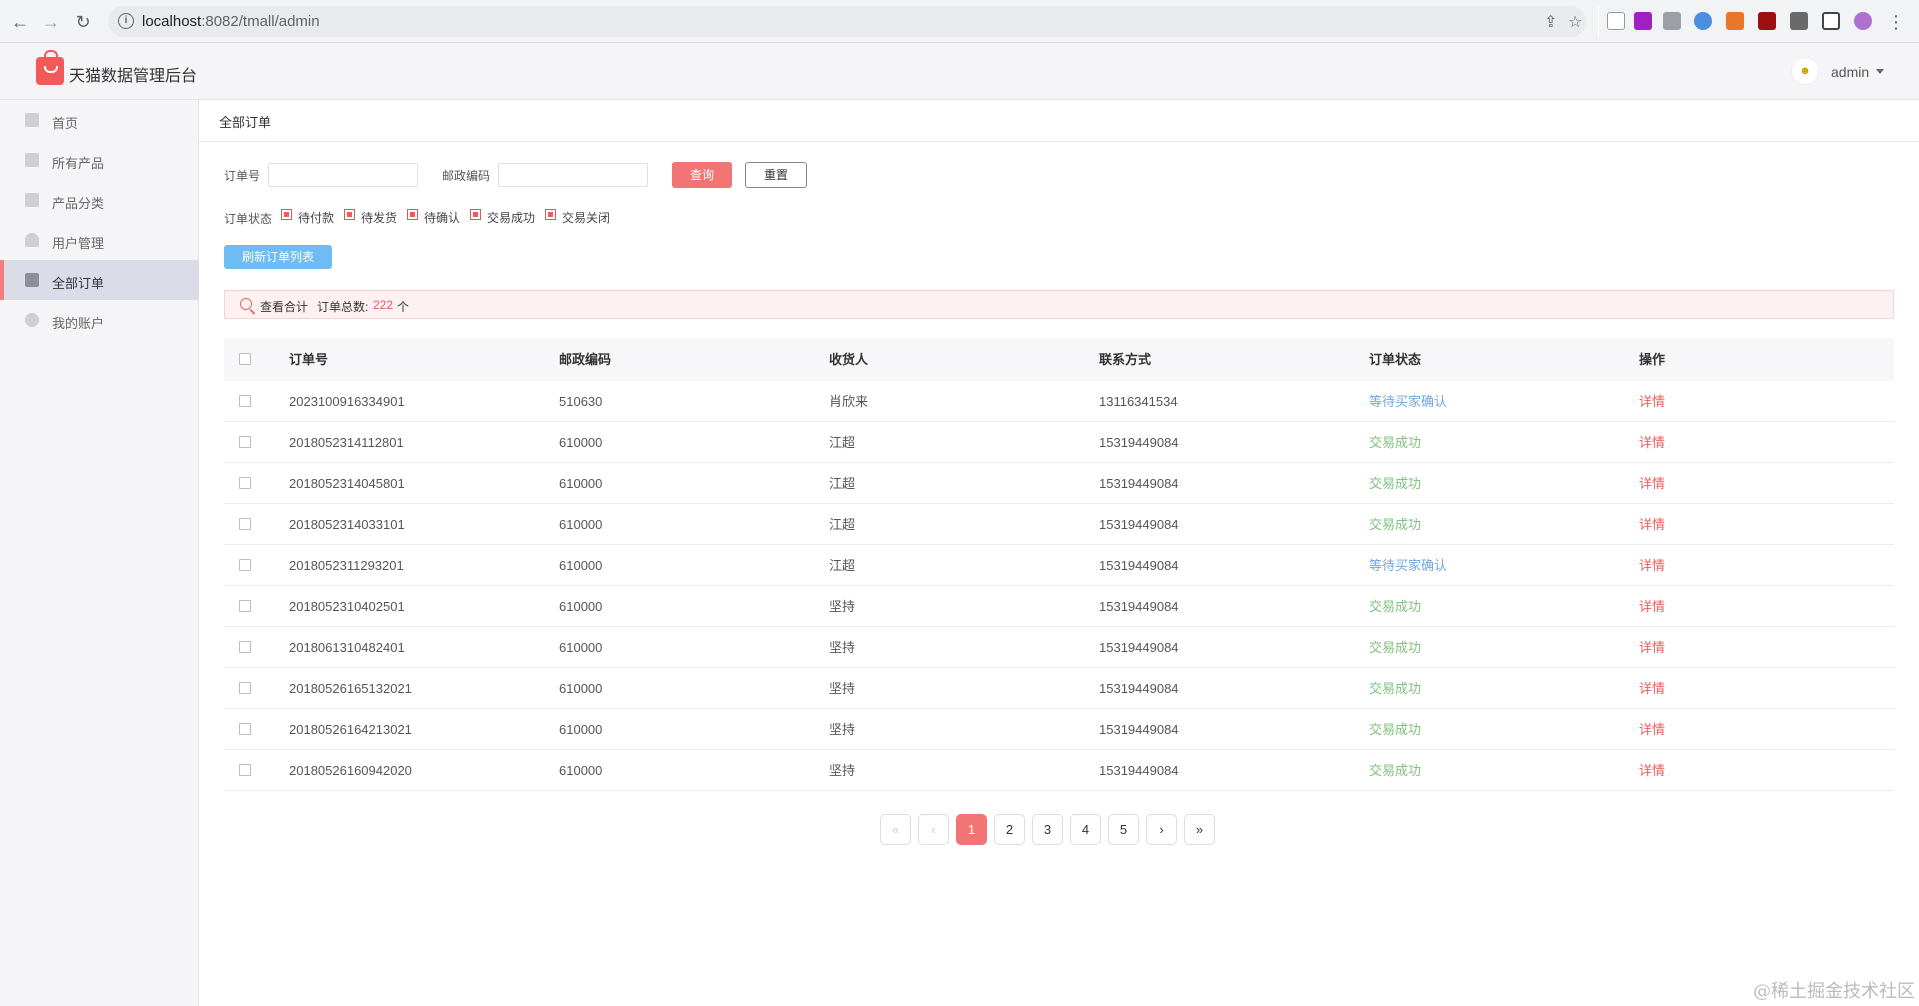 The height and width of the screenshot is (1006, 1919). I want to click on window-extension-icon, so click(1672, 21).